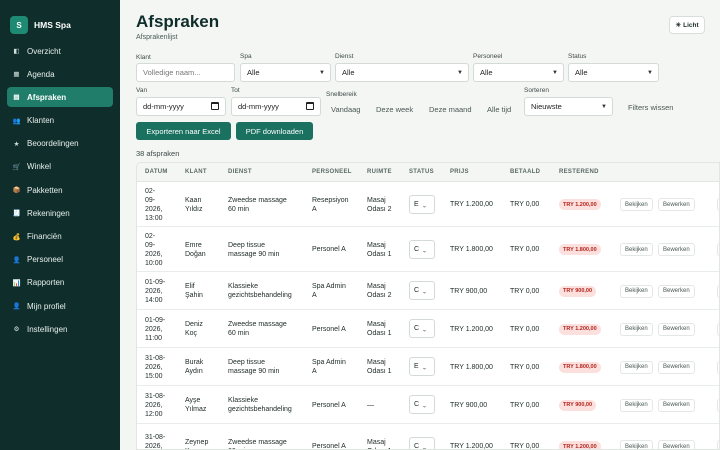 The image size is (720, 450). Describe the element at coordinates (194, 367) in the screenshot. I see `client-cell: Burak Aydın` at that location.